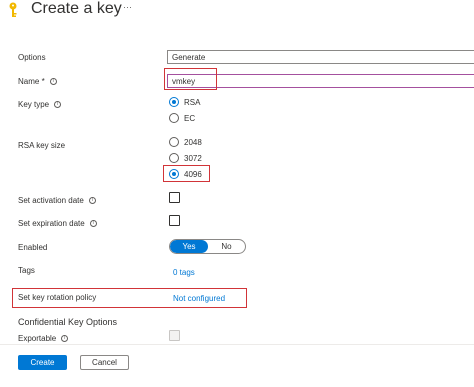 This screenshot has height=387, width=474. What do you see at coordinates (190, 118) in the screenshot?
I see `key-type-ec-label: EC` at bounding box center [190, 118].